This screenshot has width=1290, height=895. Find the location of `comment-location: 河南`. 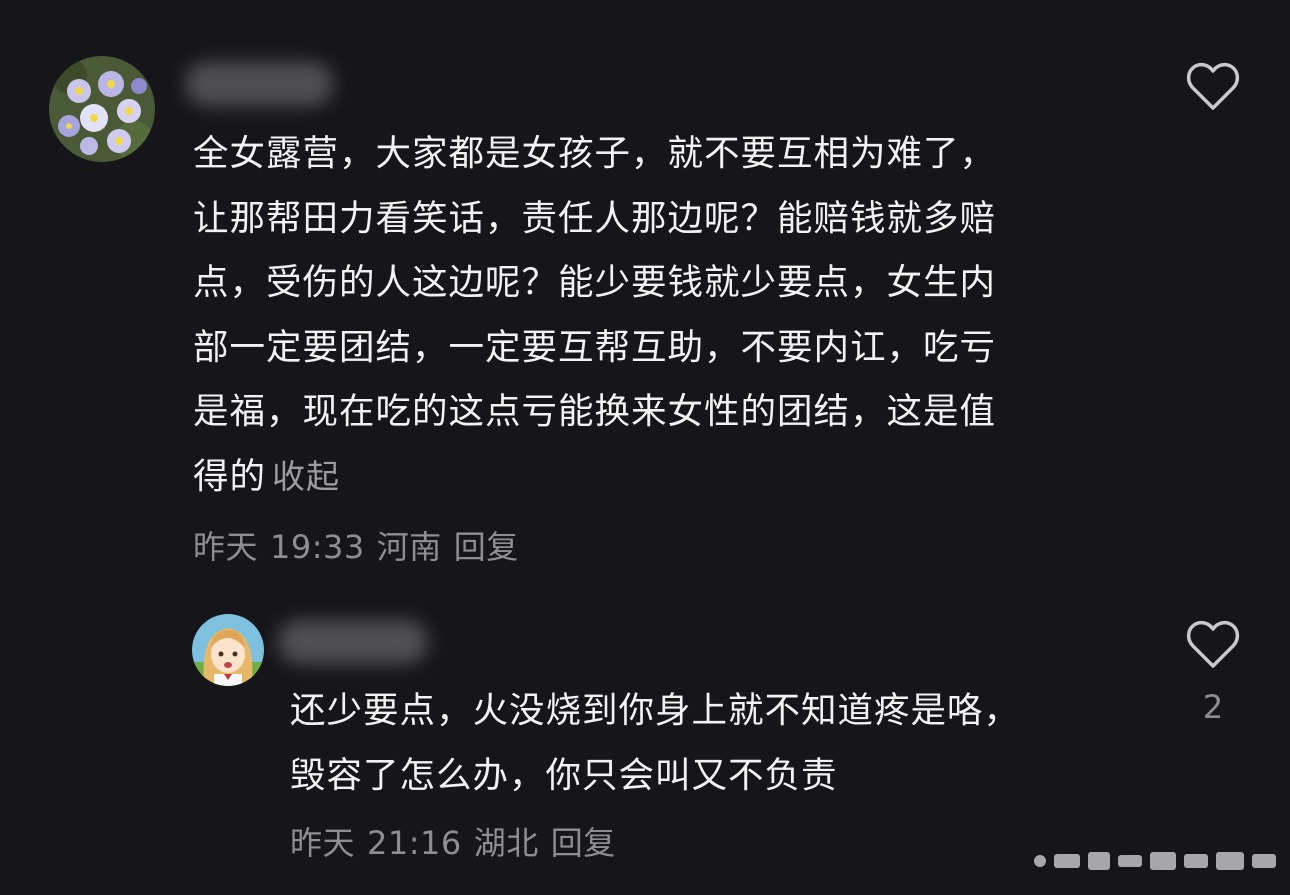

comment-location: 河南 is located at coordinates (409, 547).